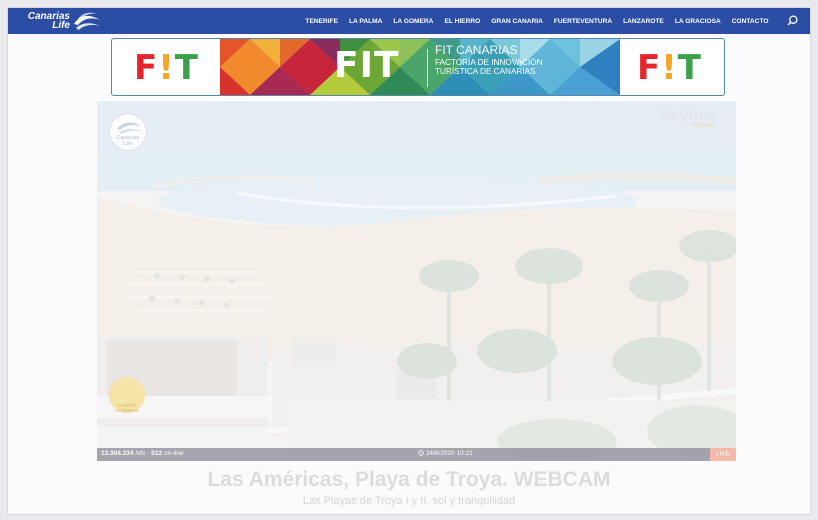 The image size is (818, 520). What do you see at coordinates (166, 68) in the screenshot?
I see `fit-logo-left: F!T` at bounding box center [166, 68].